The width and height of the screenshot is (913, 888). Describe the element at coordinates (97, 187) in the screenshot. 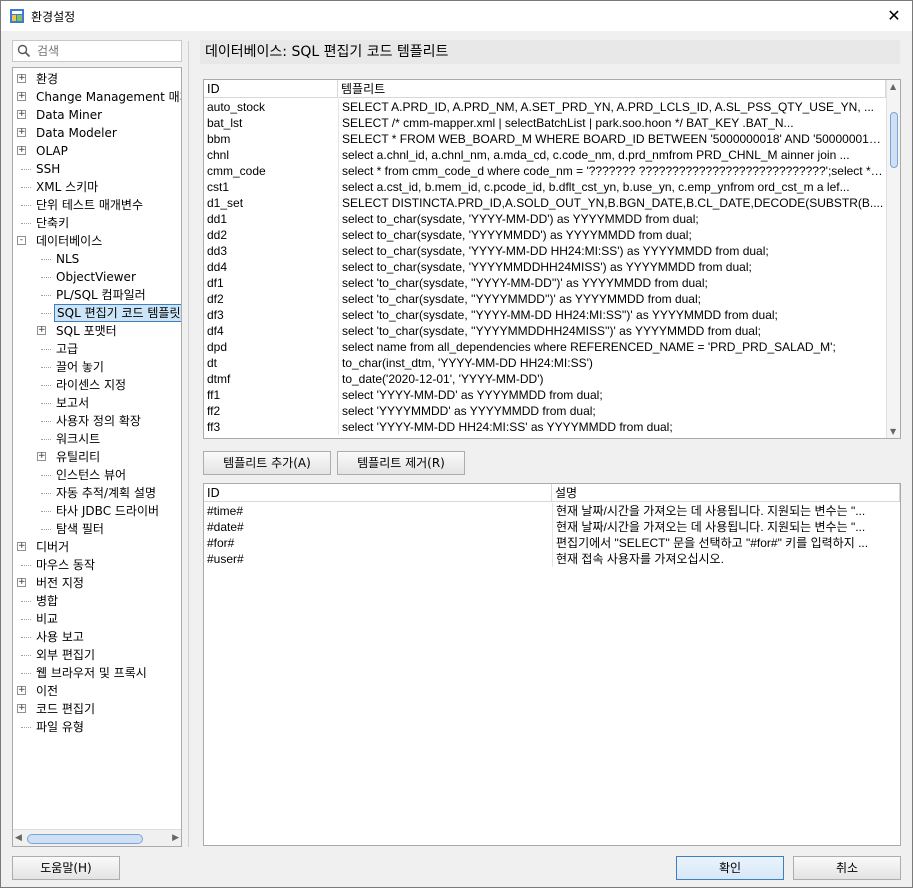

I see `tree-item: XML 스키마` at that location.